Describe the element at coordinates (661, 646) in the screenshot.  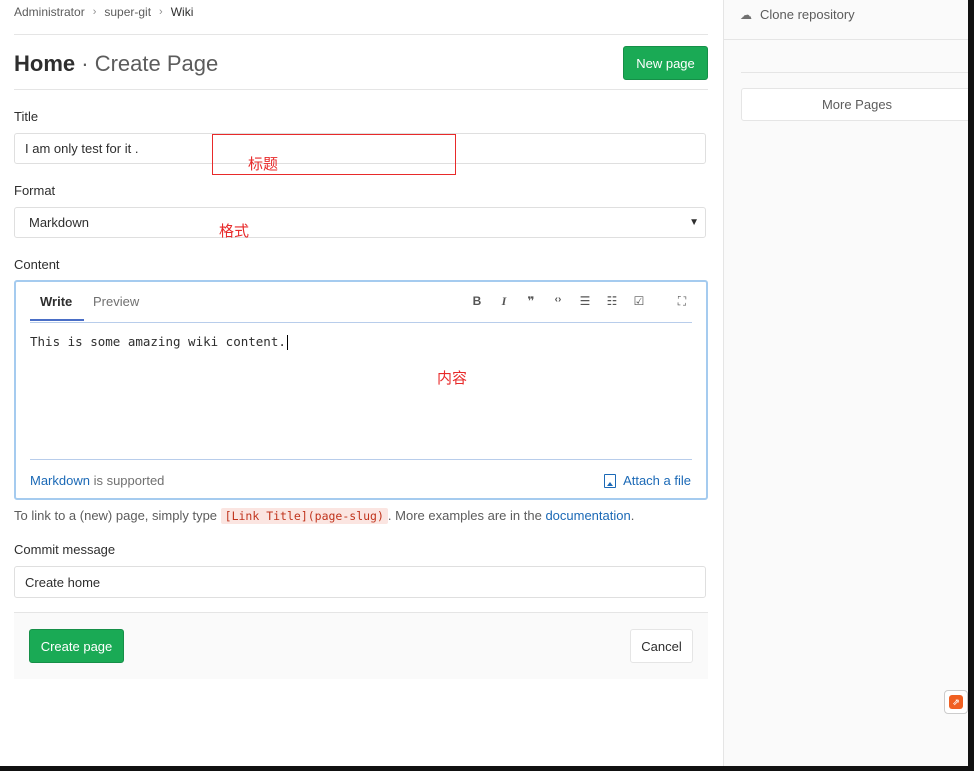
I see `cancel-button: Cancel` at that location.